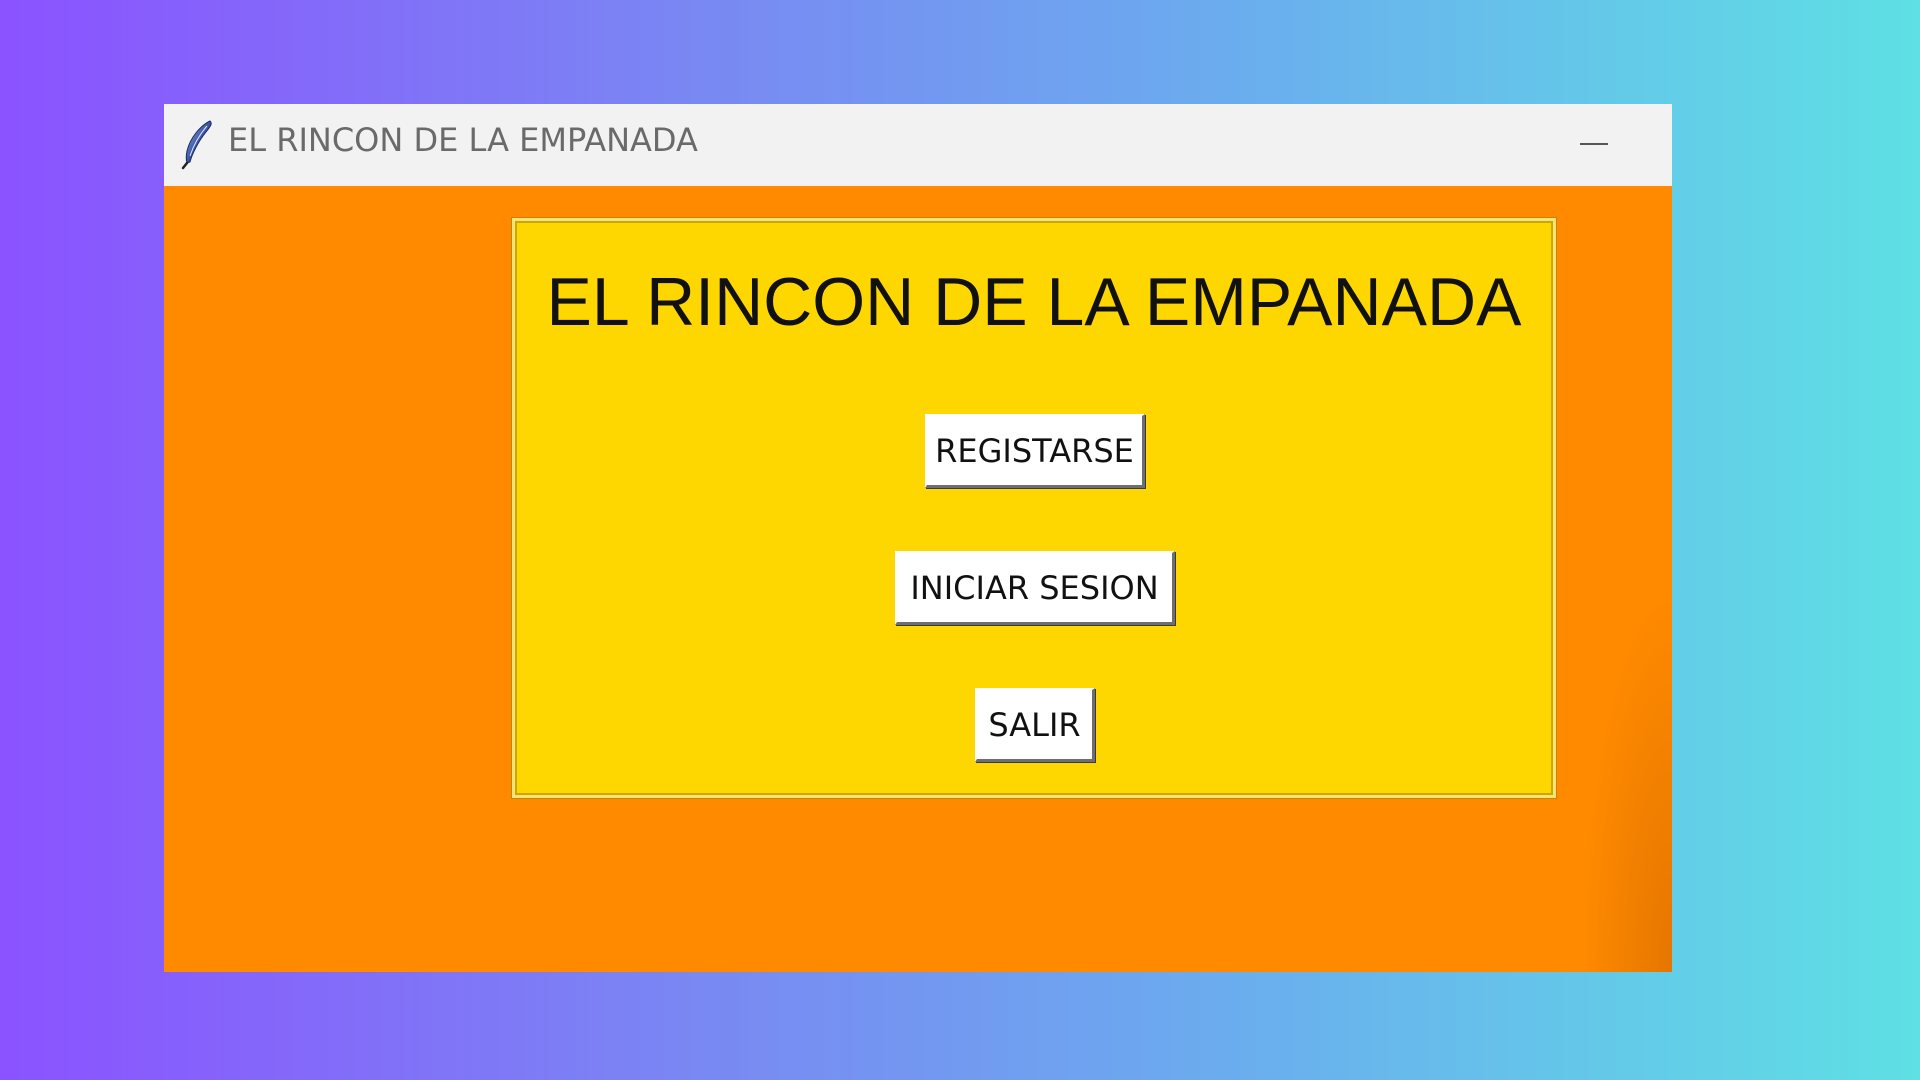  Describe the element at coordinates (1035, 588) in the screenshot. I see `login-button: INICIAR SESION` at that location.